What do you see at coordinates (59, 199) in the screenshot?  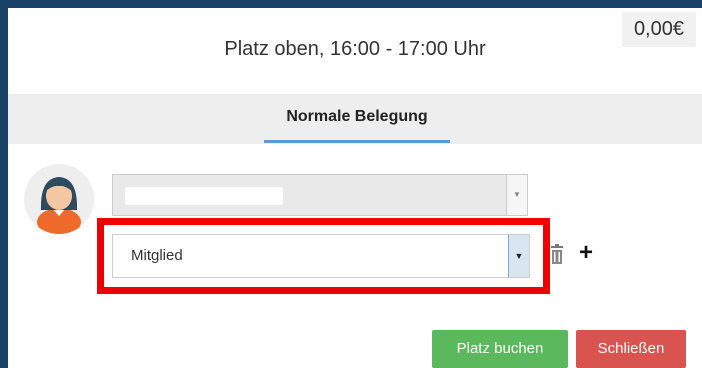 I see `user-avatar-icon` at bounding box center [59, 199].